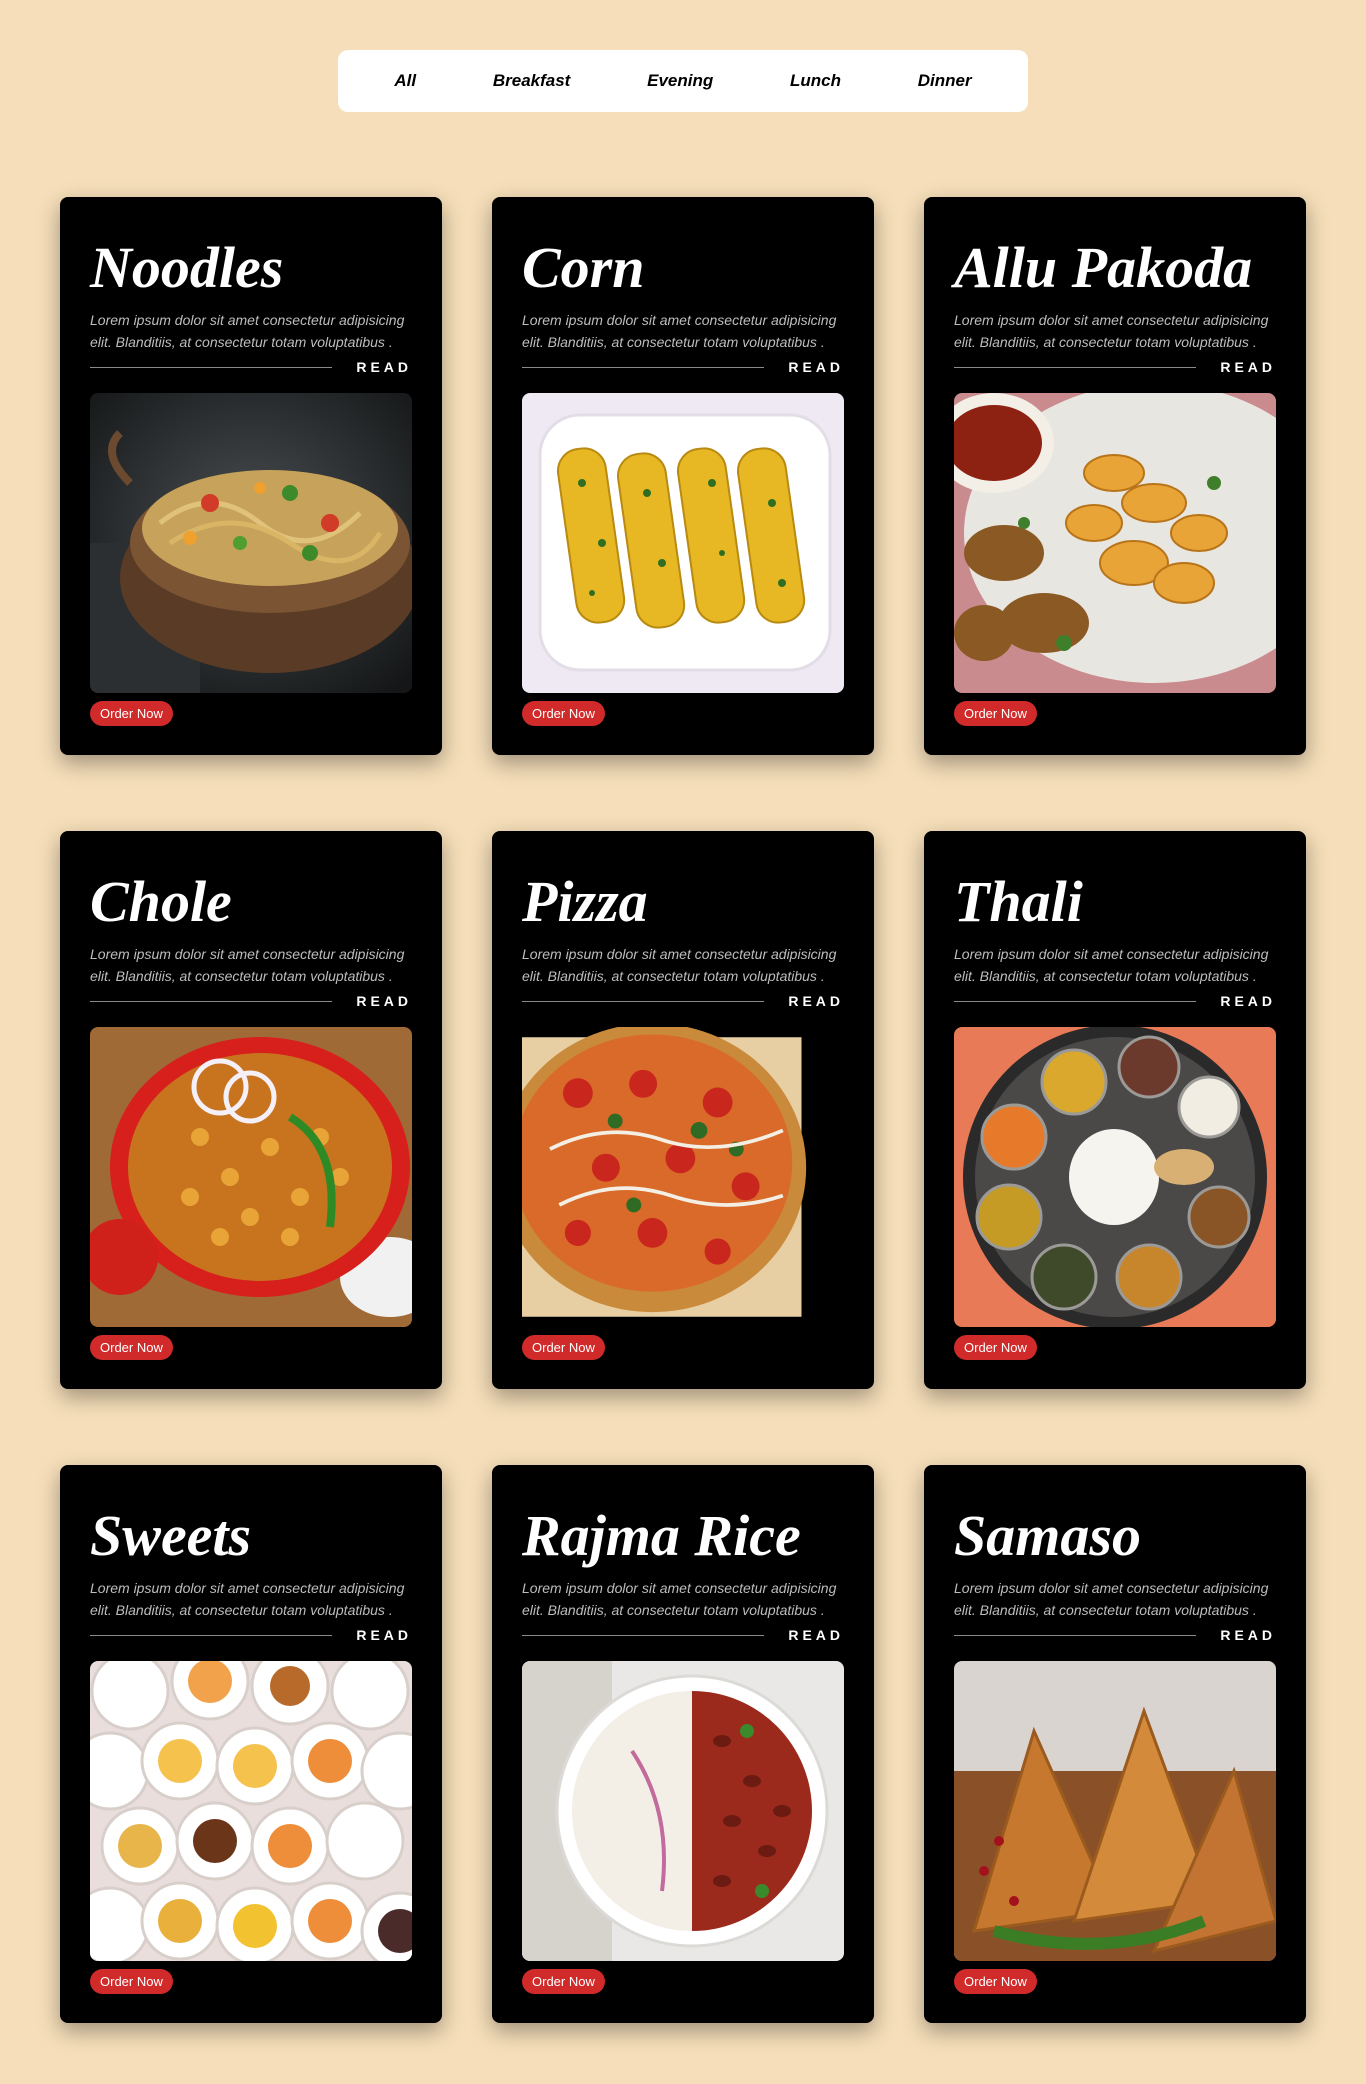 The image size is (1366, 2084). I want to click on card-title: Allu Pakoda, so click(1103, 267).